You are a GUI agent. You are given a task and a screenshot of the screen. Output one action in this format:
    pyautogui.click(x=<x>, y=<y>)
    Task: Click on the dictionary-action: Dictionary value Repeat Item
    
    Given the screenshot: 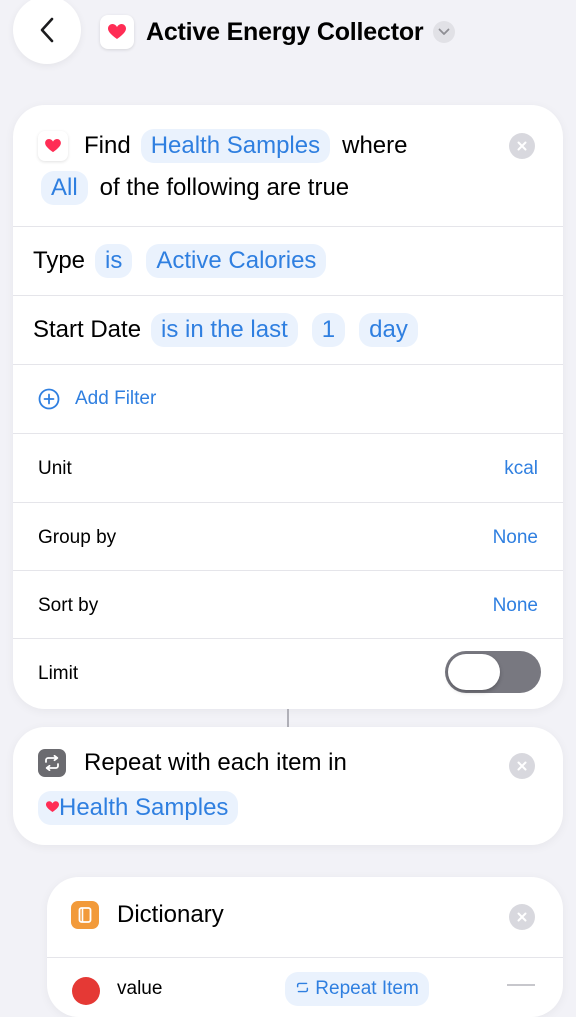 What is the action you would take?
    pyautogui.click(x=305, y=947)
    